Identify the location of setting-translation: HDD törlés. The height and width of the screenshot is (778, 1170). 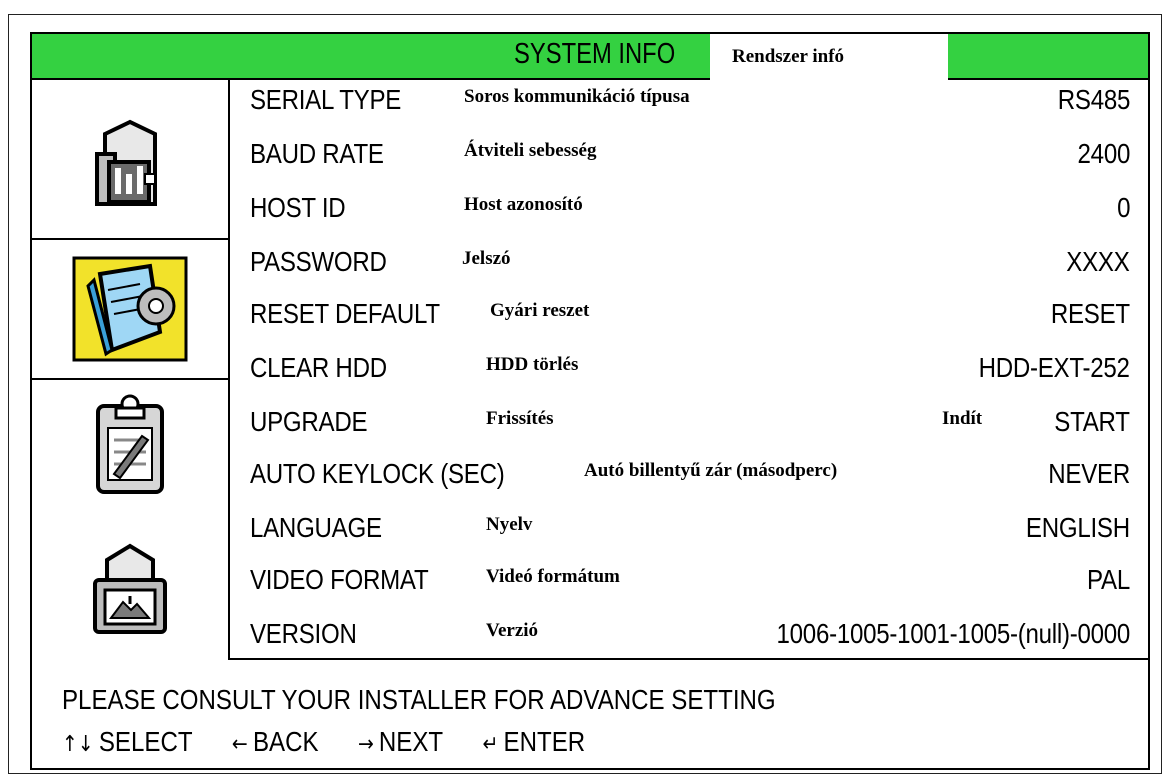
(532, 364).